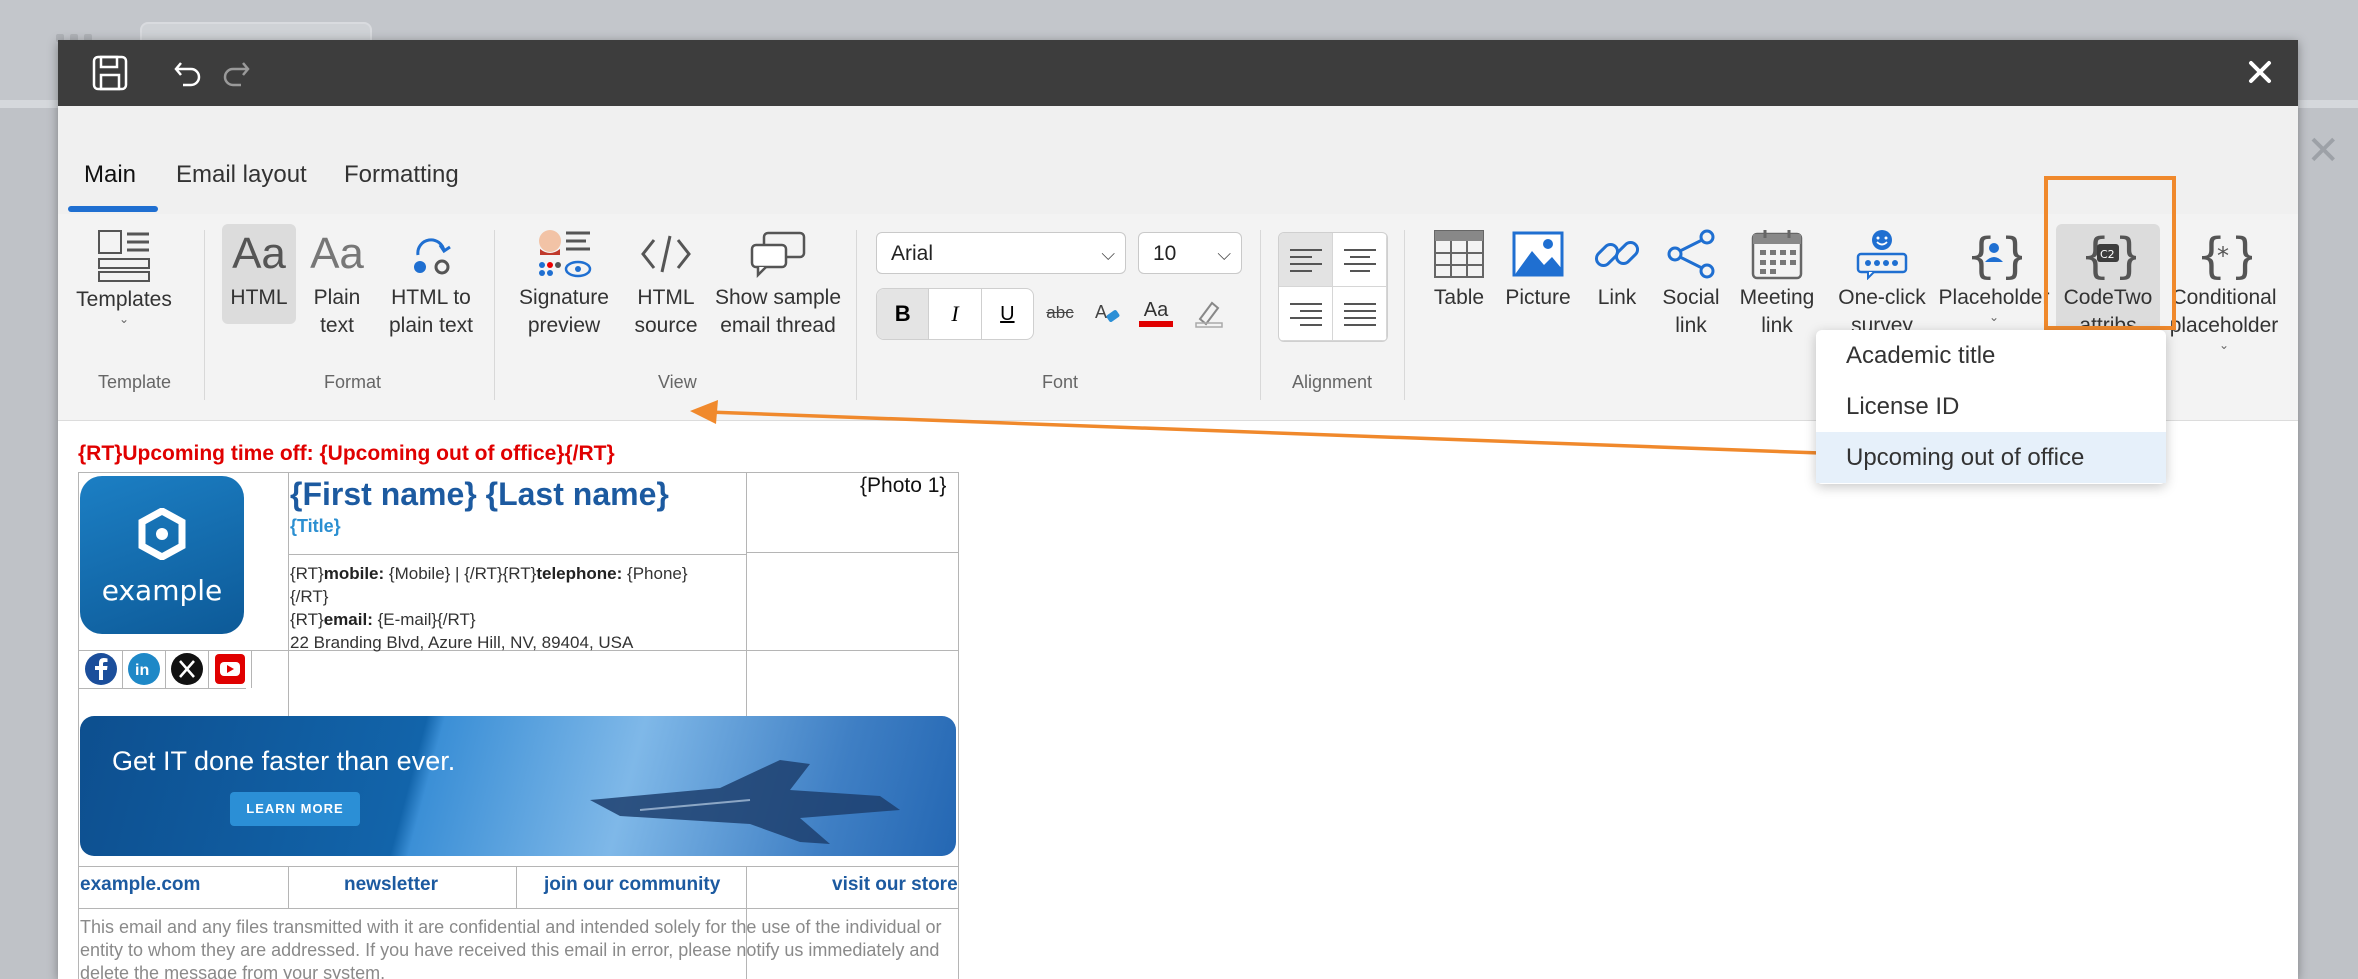 The width and height of the screenshot is (2358, 979). I want to click on social-link-button: Social link, so click(1691, 282).